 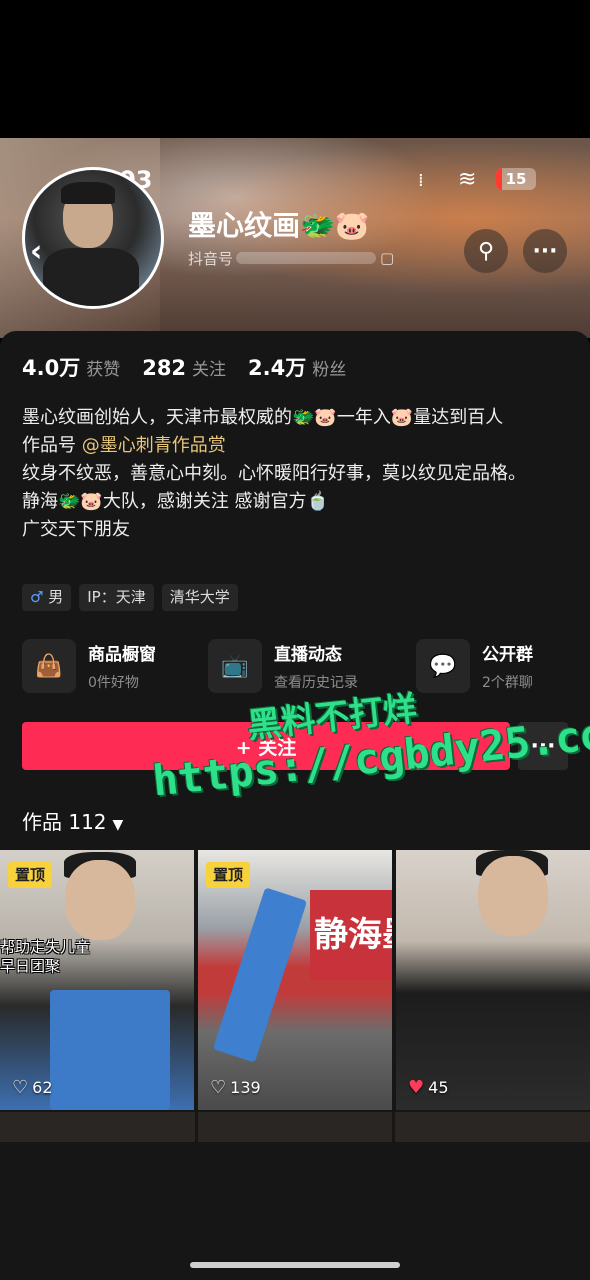 What do you see at coordinates (416, 1087) in the screenshot?
I see `heart-filled-icon: ♥` at bounding box center [416, 1087].